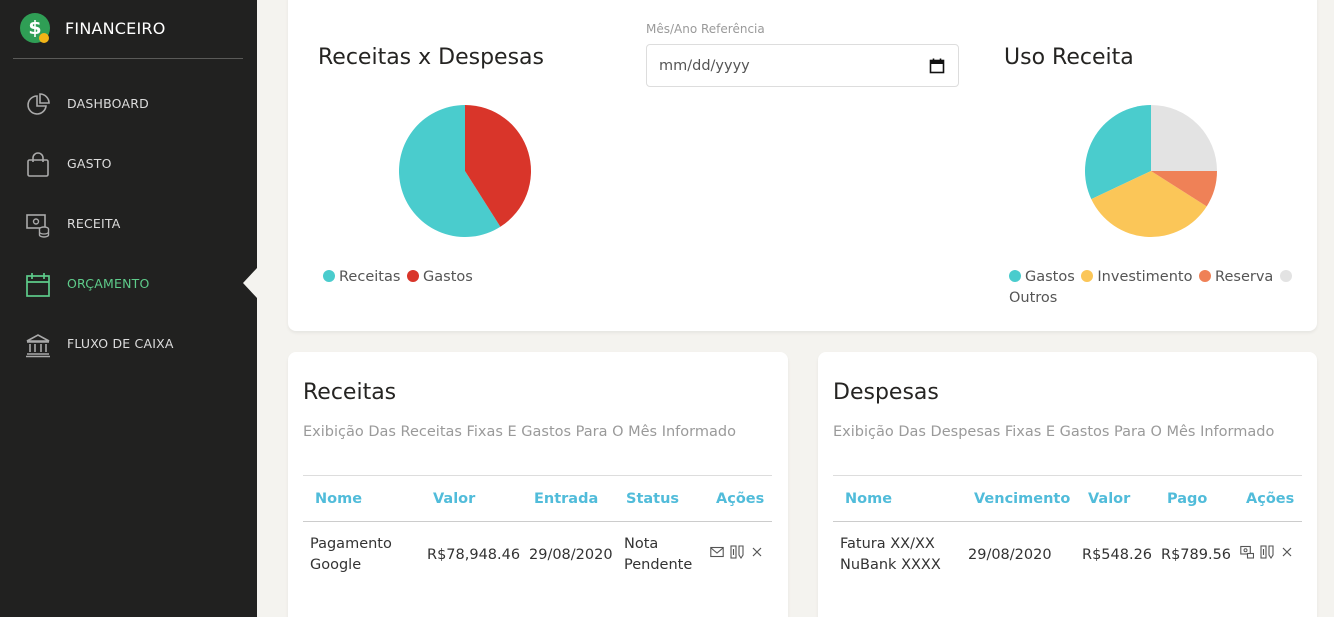  What do you see at coordinates (937, 66) in the screenshot?
I see `calendar-picker-icon` at bounding box center [937, 66].